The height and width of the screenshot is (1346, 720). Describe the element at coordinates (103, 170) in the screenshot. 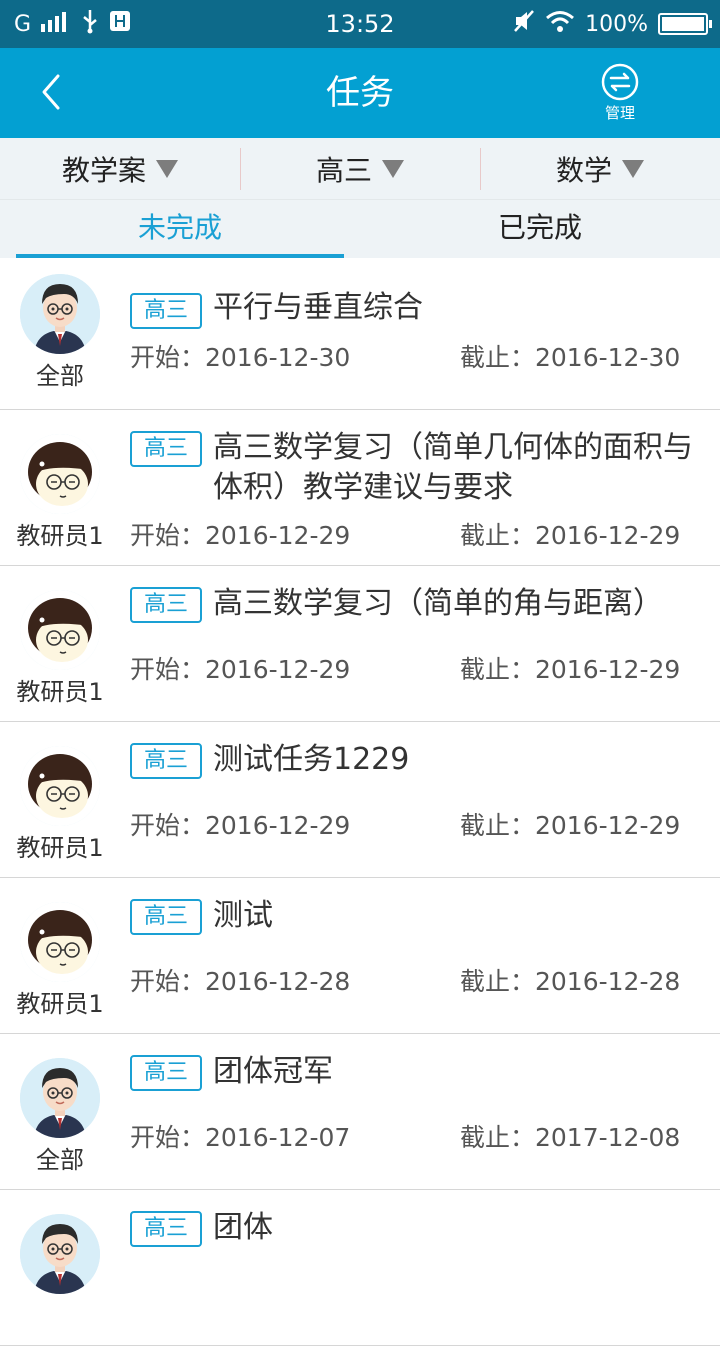

I see `filter-type-label: 教学案` at that location.